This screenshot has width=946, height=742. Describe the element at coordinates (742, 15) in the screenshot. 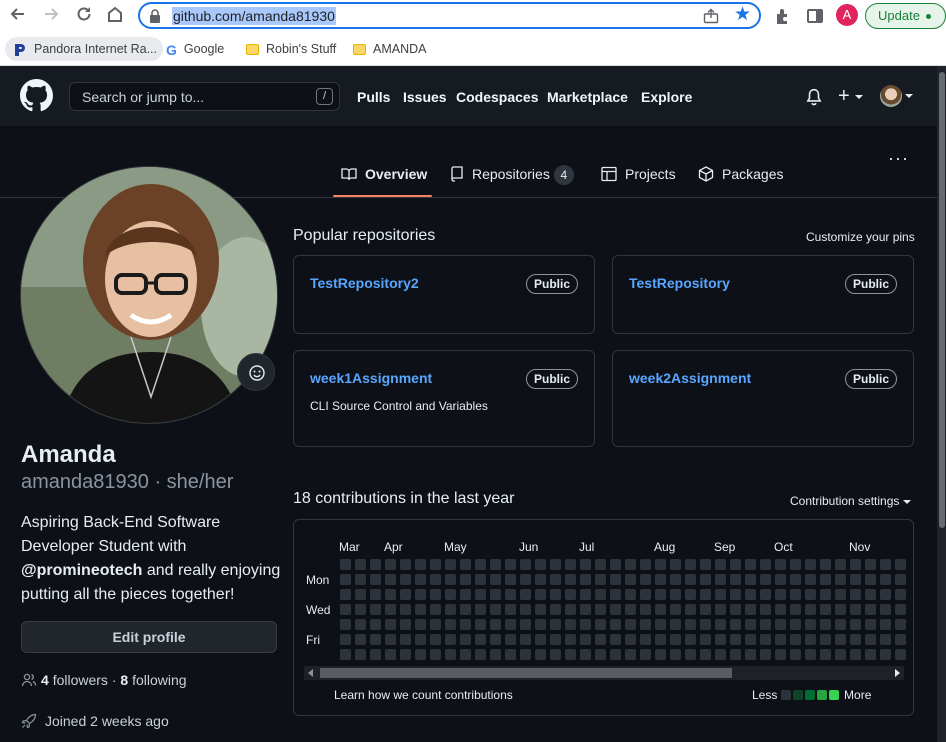

I see `bookmark-star-icon: ★` at that location.